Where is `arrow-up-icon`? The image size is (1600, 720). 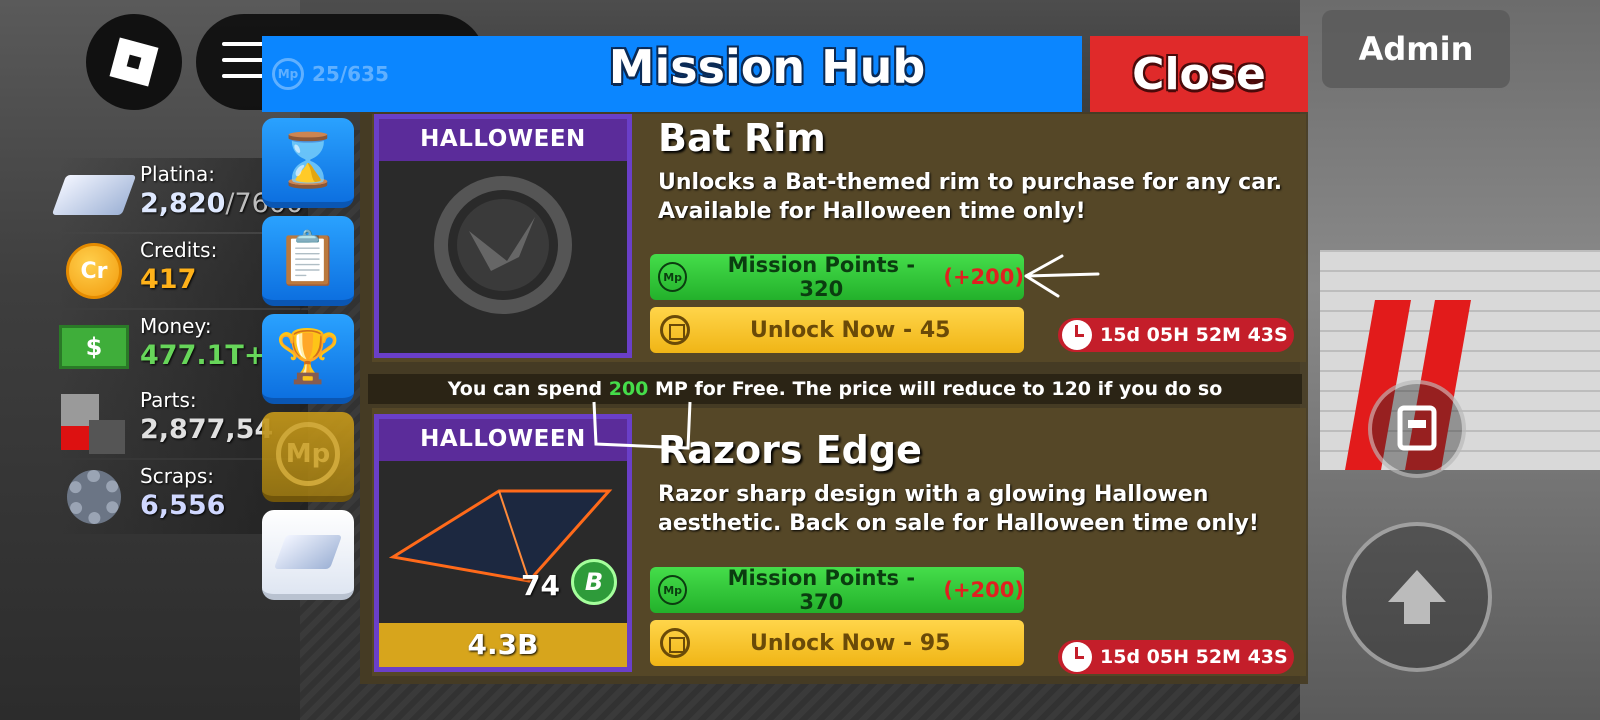 arrow-up-icon is located at coordinates (1417, 597).